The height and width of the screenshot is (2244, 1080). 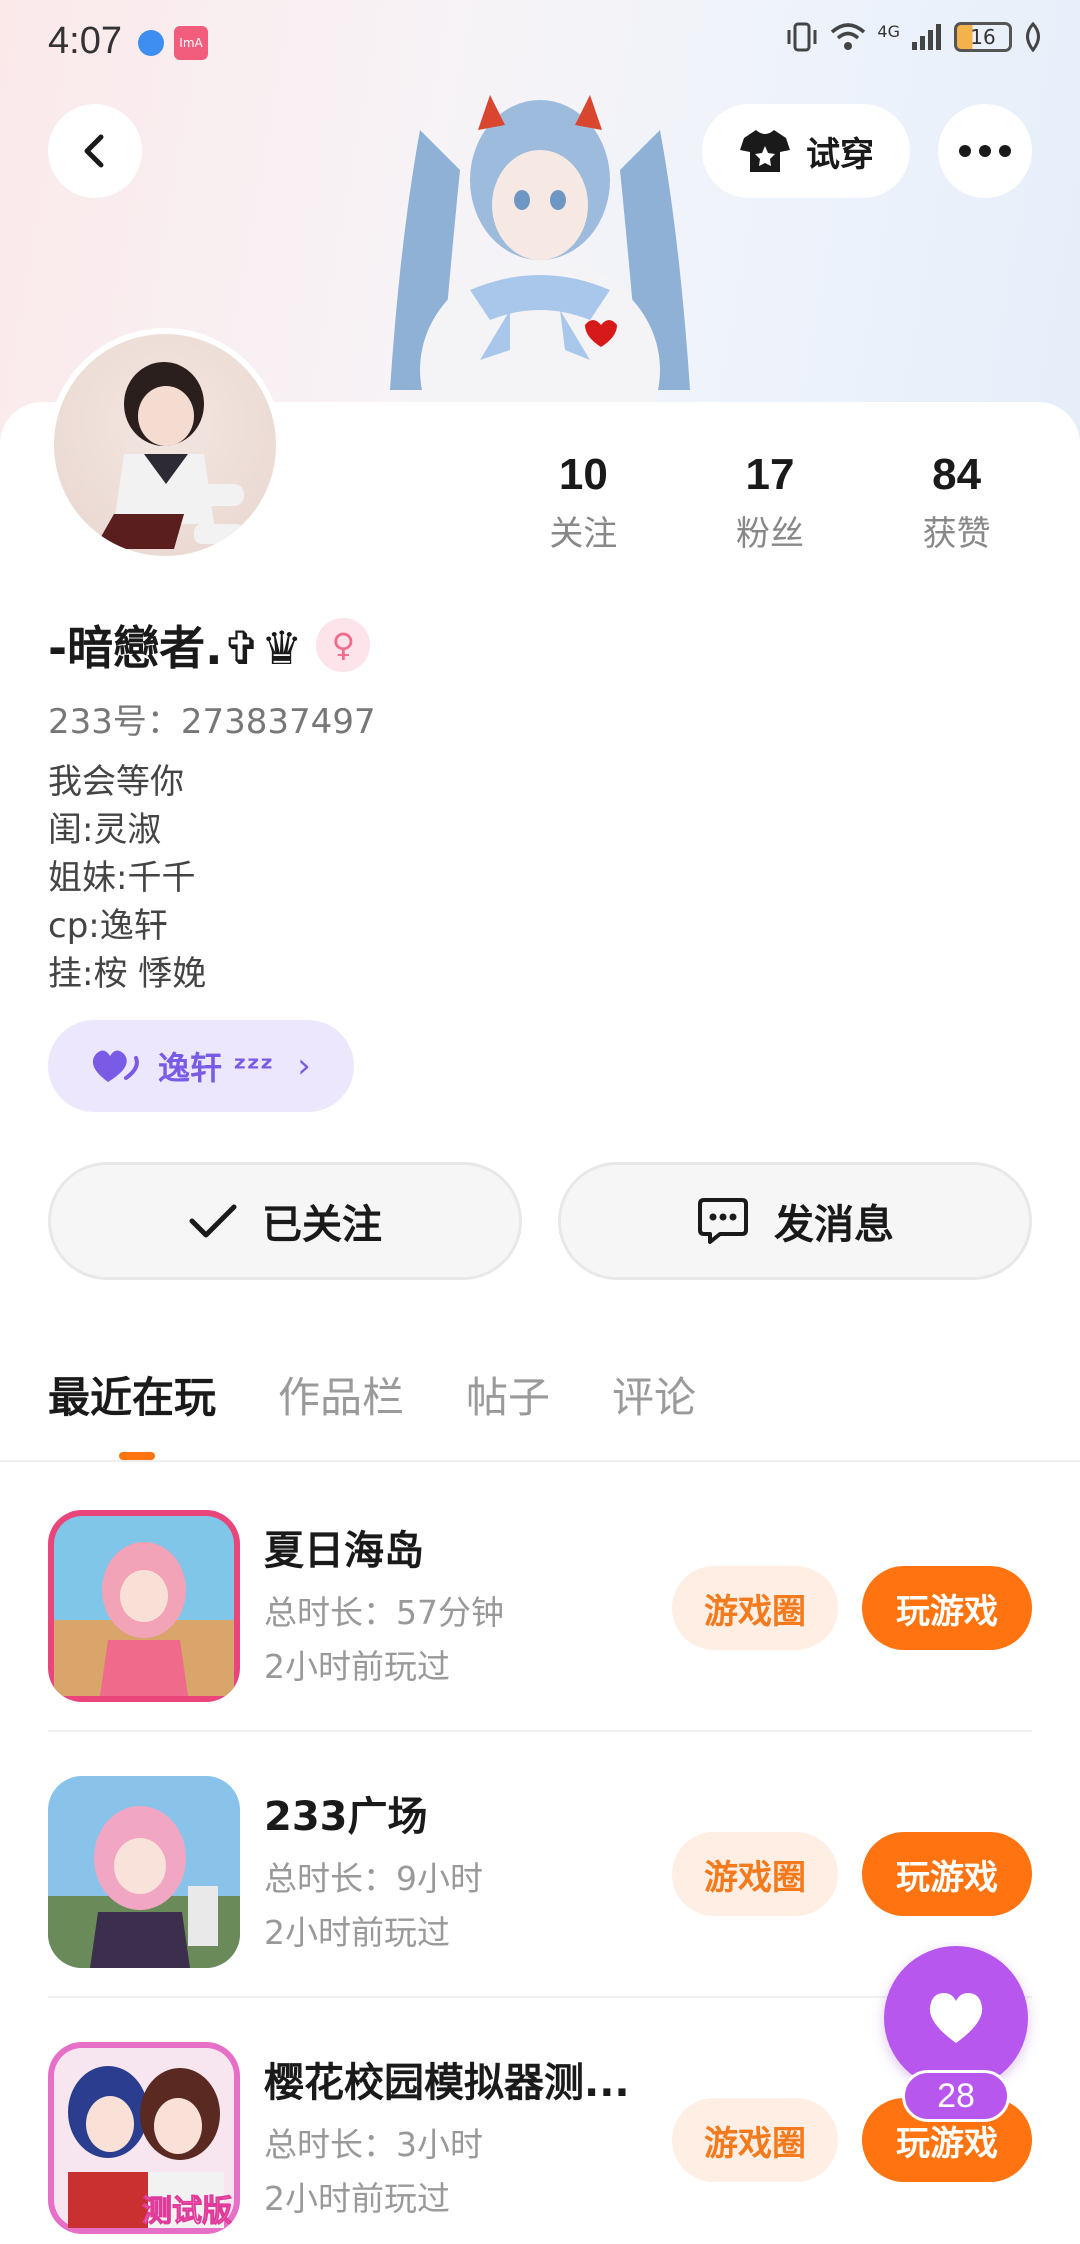 What do you see at coordinates (723, 1221) in the screenshot?
I see `chat-bubble-icon` at bounding box center [723, 1221].